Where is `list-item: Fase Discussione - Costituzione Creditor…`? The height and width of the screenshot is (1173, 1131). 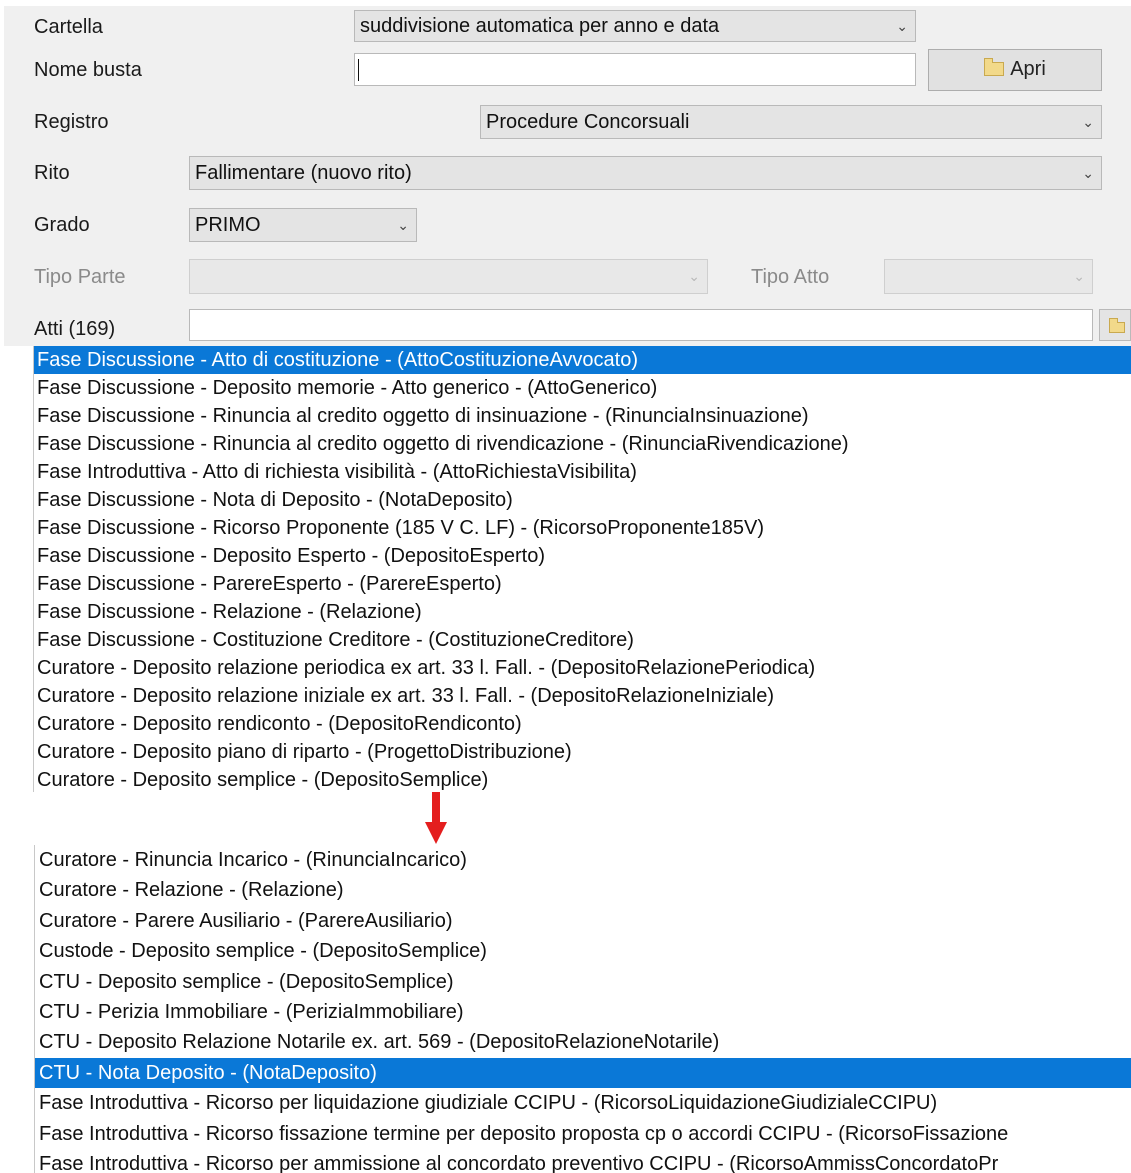
list-item: Fase Discussione - Costituzione Creditor… is located at coordinates (582, 640).